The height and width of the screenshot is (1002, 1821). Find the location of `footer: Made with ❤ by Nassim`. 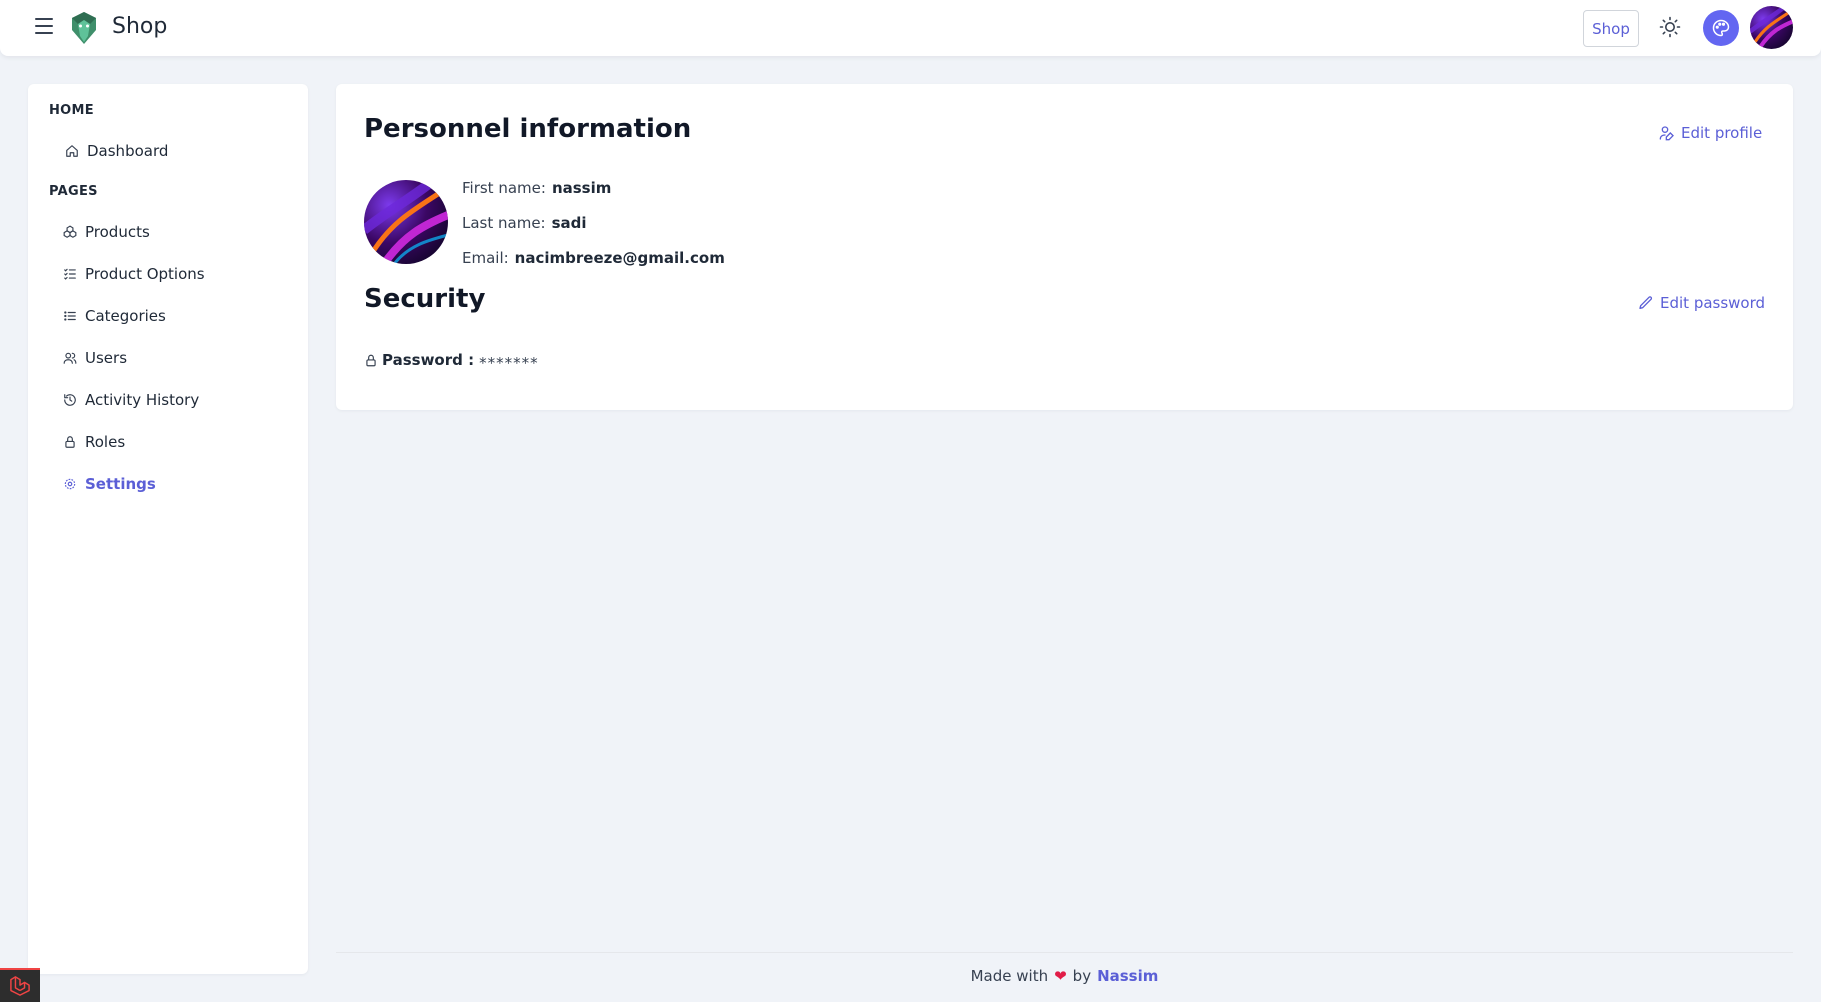

footer: Made with ❤ by Nassim is located at coordinates (1064, 976).